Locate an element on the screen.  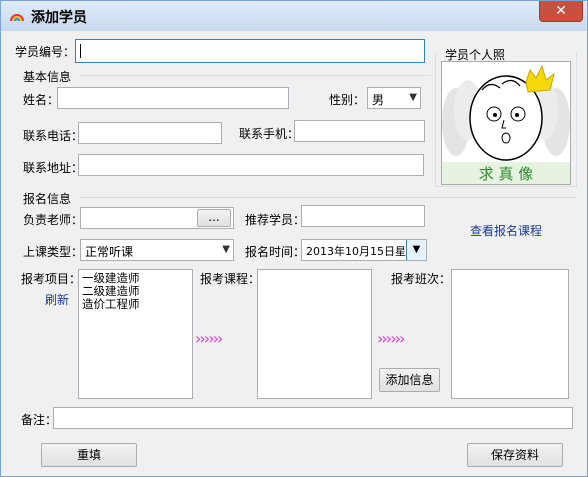
enroll-date-value: 2013年10月15日星期 is located at coordinates (361, 251).